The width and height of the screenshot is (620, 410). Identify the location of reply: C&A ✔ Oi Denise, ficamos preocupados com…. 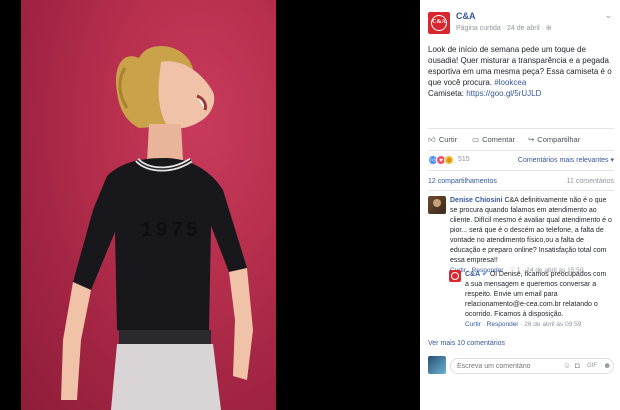
(538, 300).